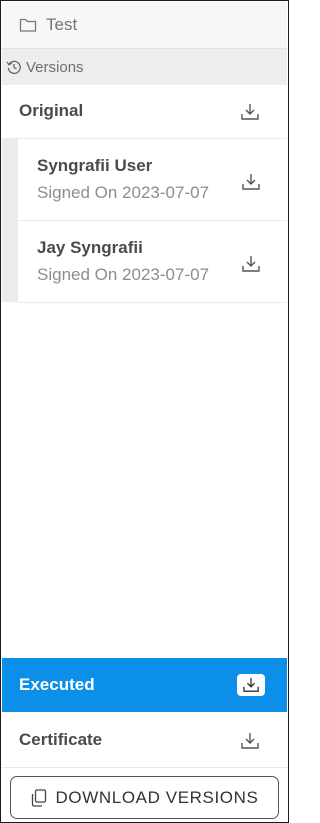 The image size is (320, 823). Describe the element at coordinates (157, 797) in the screenshot. I see `download-versions-label: DOWNLOAD VERSIONS` at that location.